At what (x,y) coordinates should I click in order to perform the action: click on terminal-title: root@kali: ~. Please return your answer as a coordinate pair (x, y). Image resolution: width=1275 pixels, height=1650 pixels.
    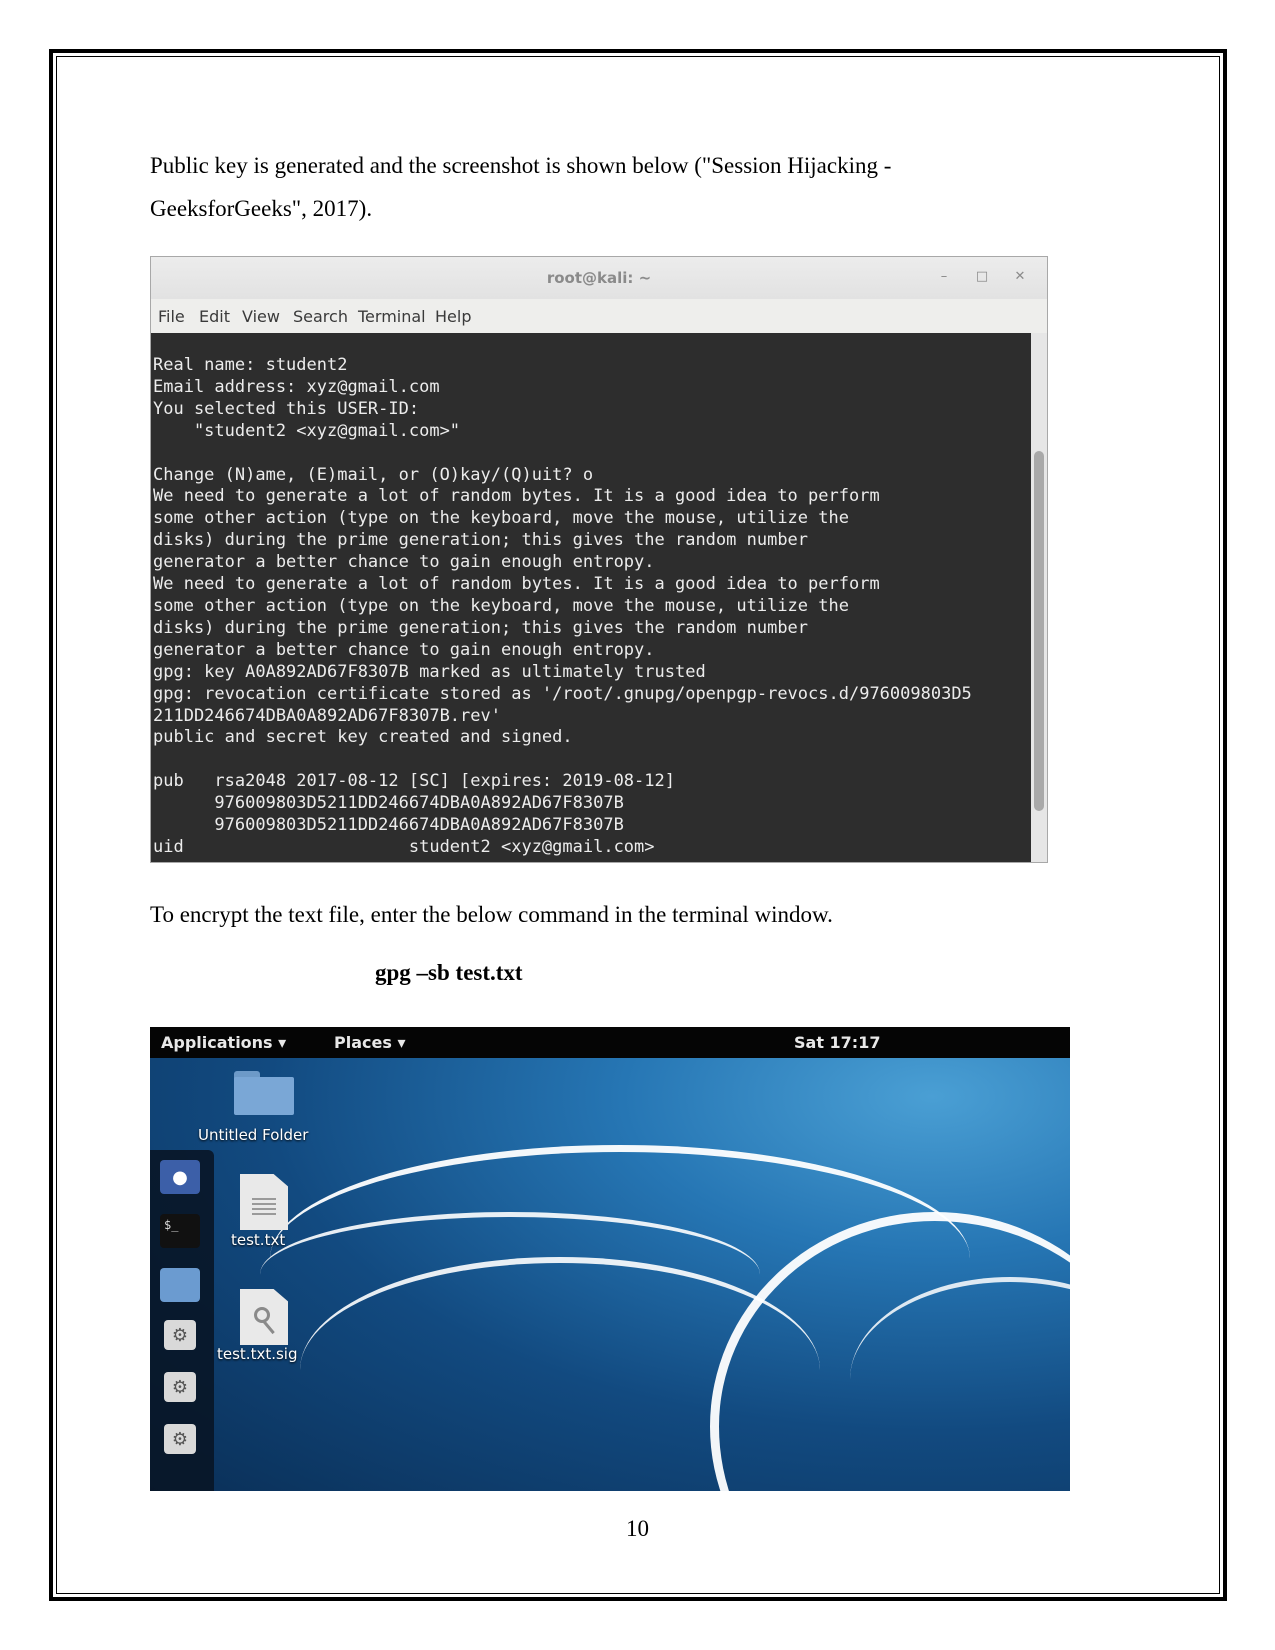
    Looking at the image, I should click on (599, 278).